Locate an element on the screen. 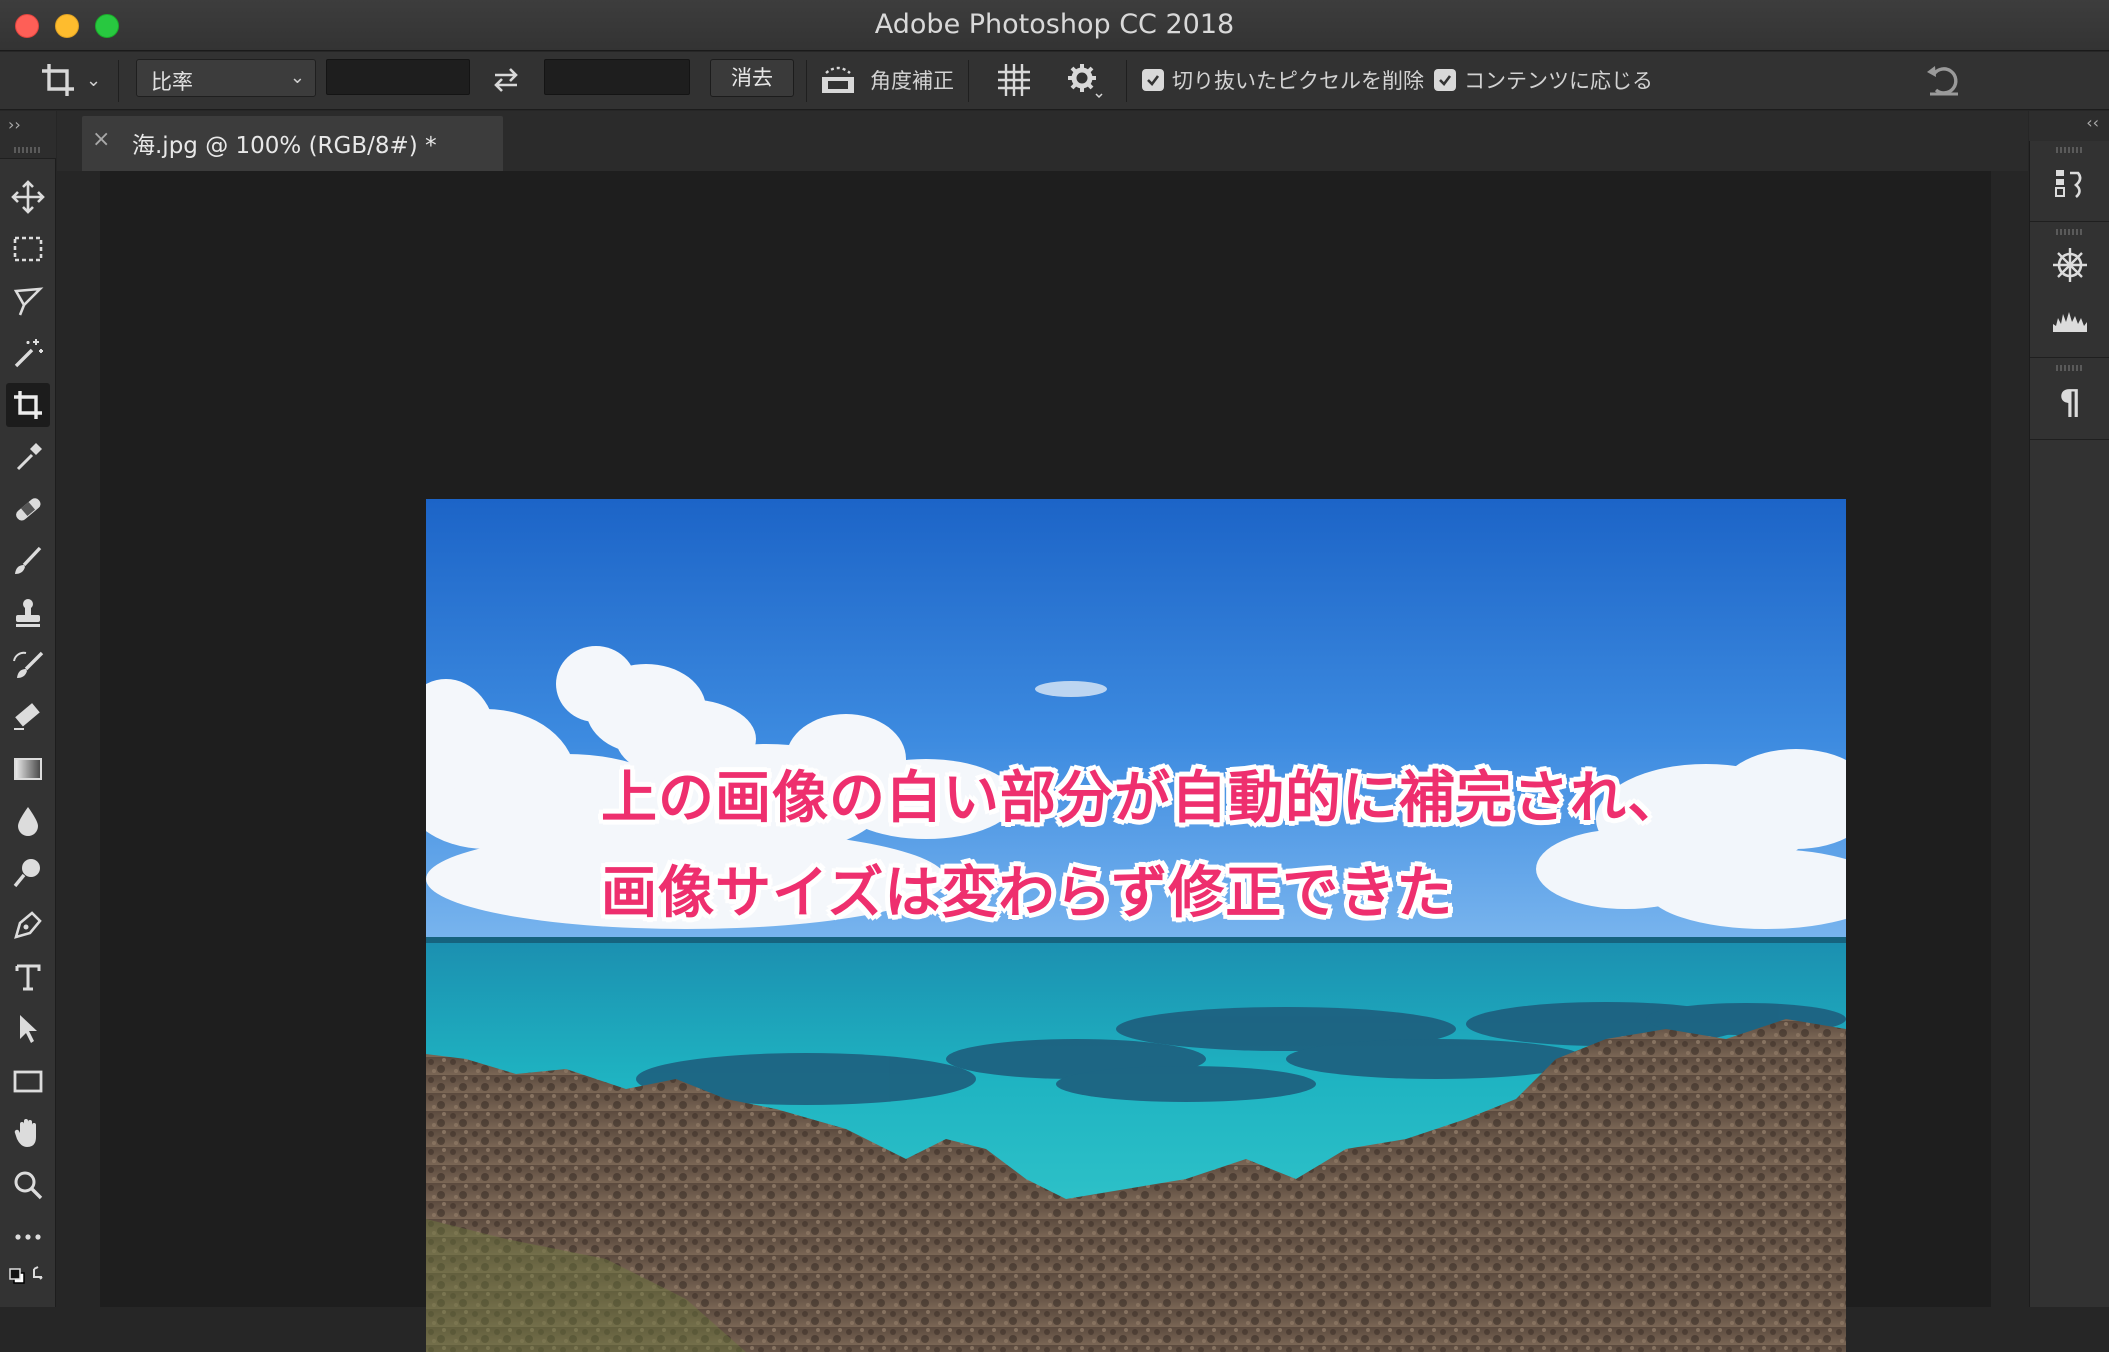 The height and width of the screenshot is (1352, 2109). arrow-cursor-icon is located at coordinates (28, 1029).